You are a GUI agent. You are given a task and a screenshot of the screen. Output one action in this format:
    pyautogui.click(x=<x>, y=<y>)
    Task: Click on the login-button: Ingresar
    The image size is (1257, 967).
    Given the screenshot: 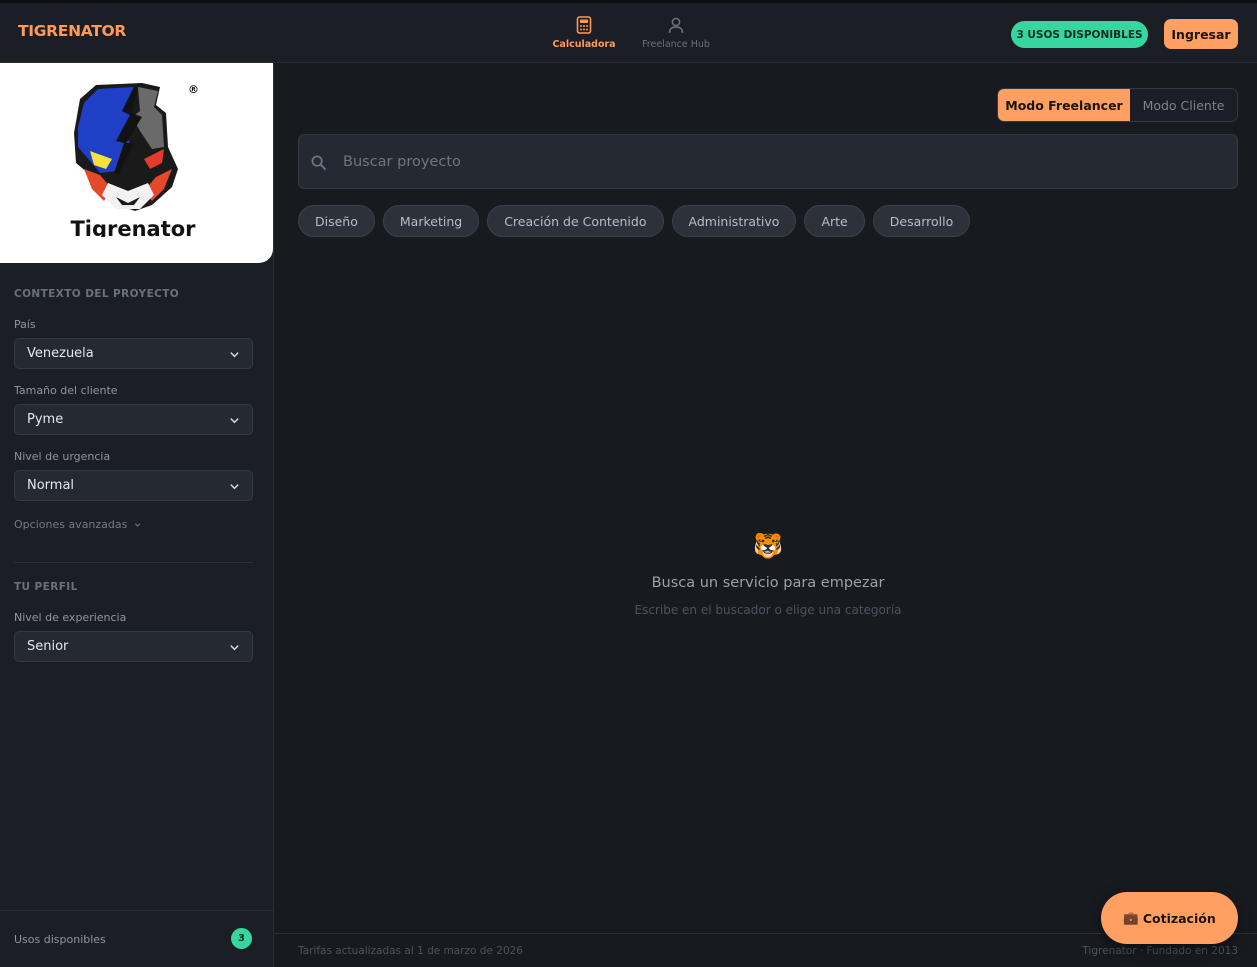 What is the action you would take?
    pyautogui.click(x=1201, y=34)
    